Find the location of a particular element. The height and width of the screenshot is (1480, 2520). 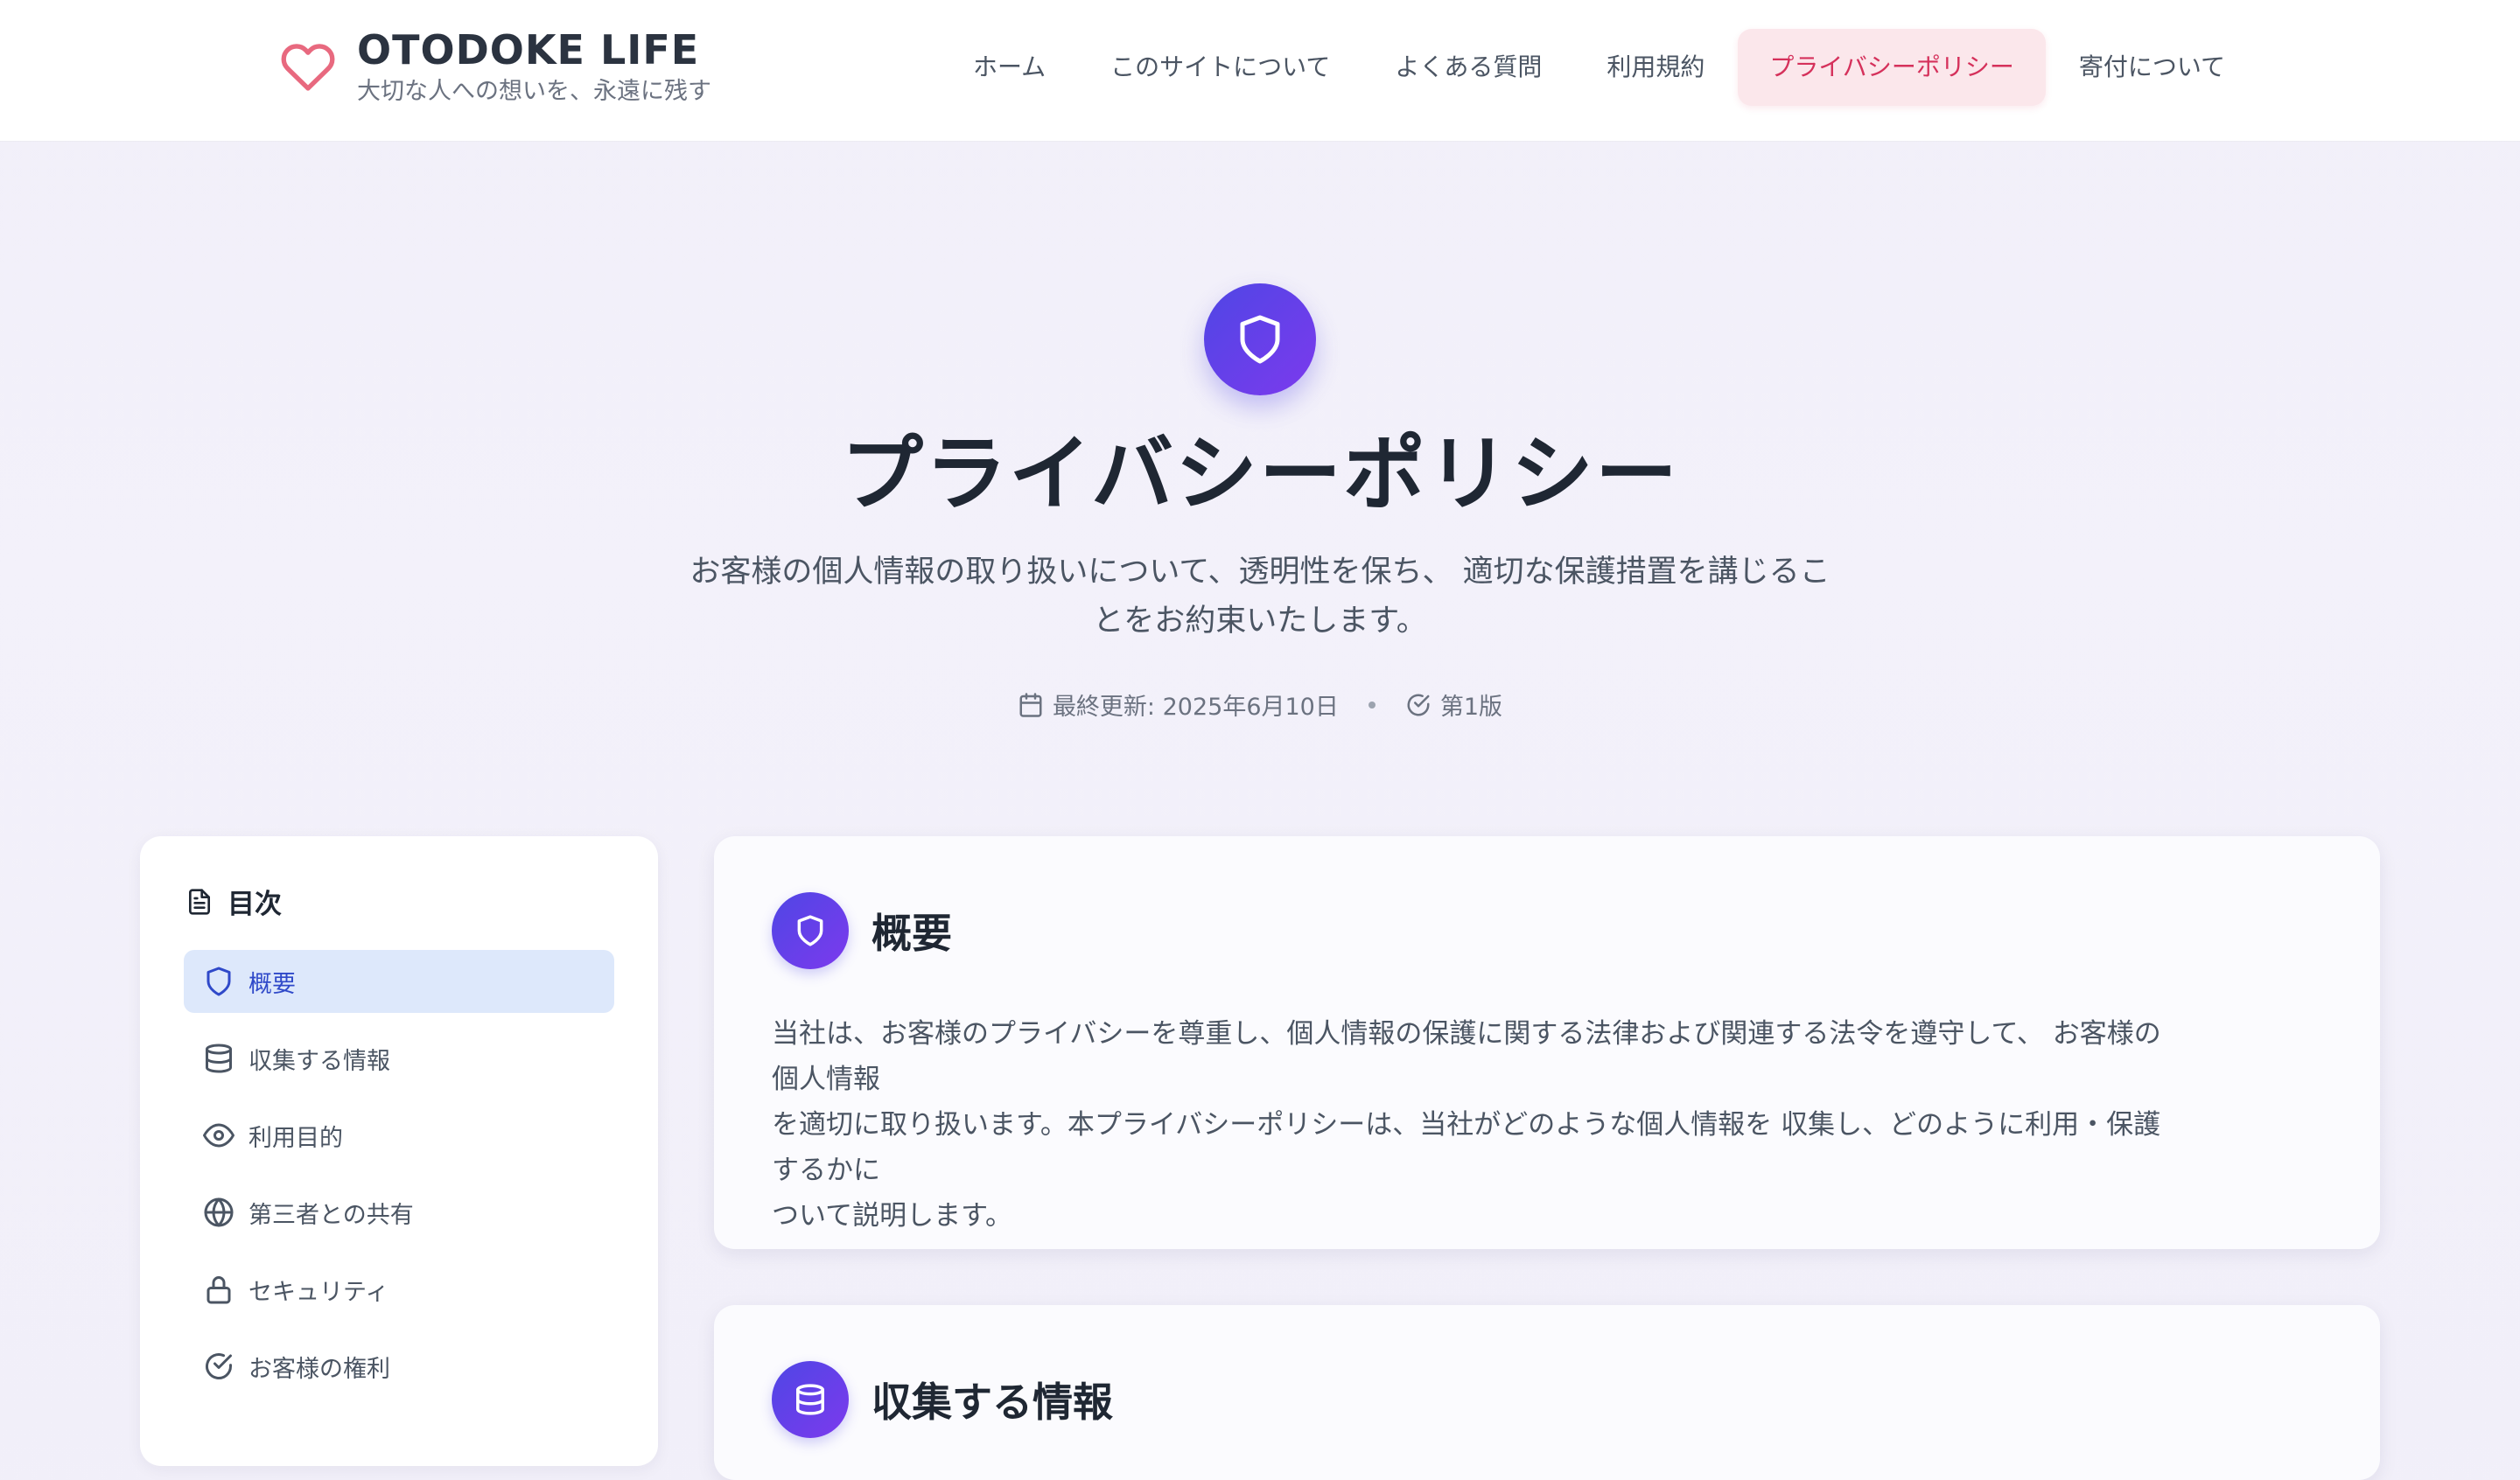

section-title: 概要 is located at coordinates (912, 934).